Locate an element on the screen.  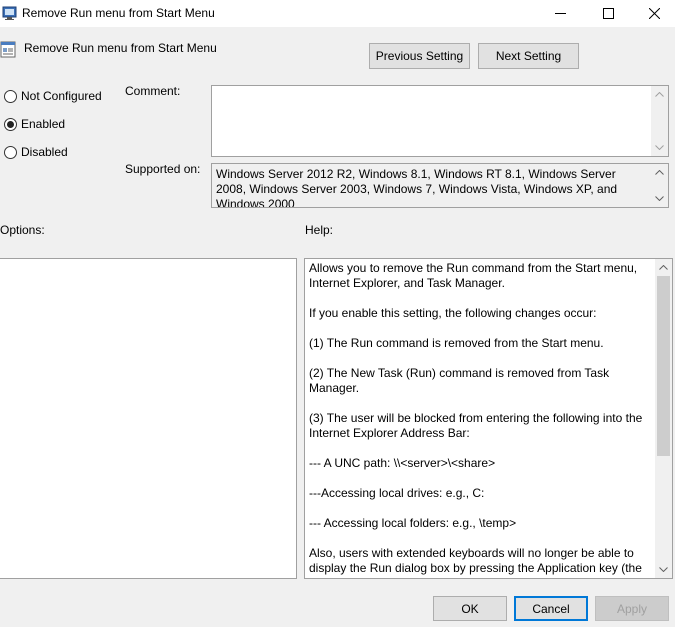
minimize-button is located at coordinates (560, 13).